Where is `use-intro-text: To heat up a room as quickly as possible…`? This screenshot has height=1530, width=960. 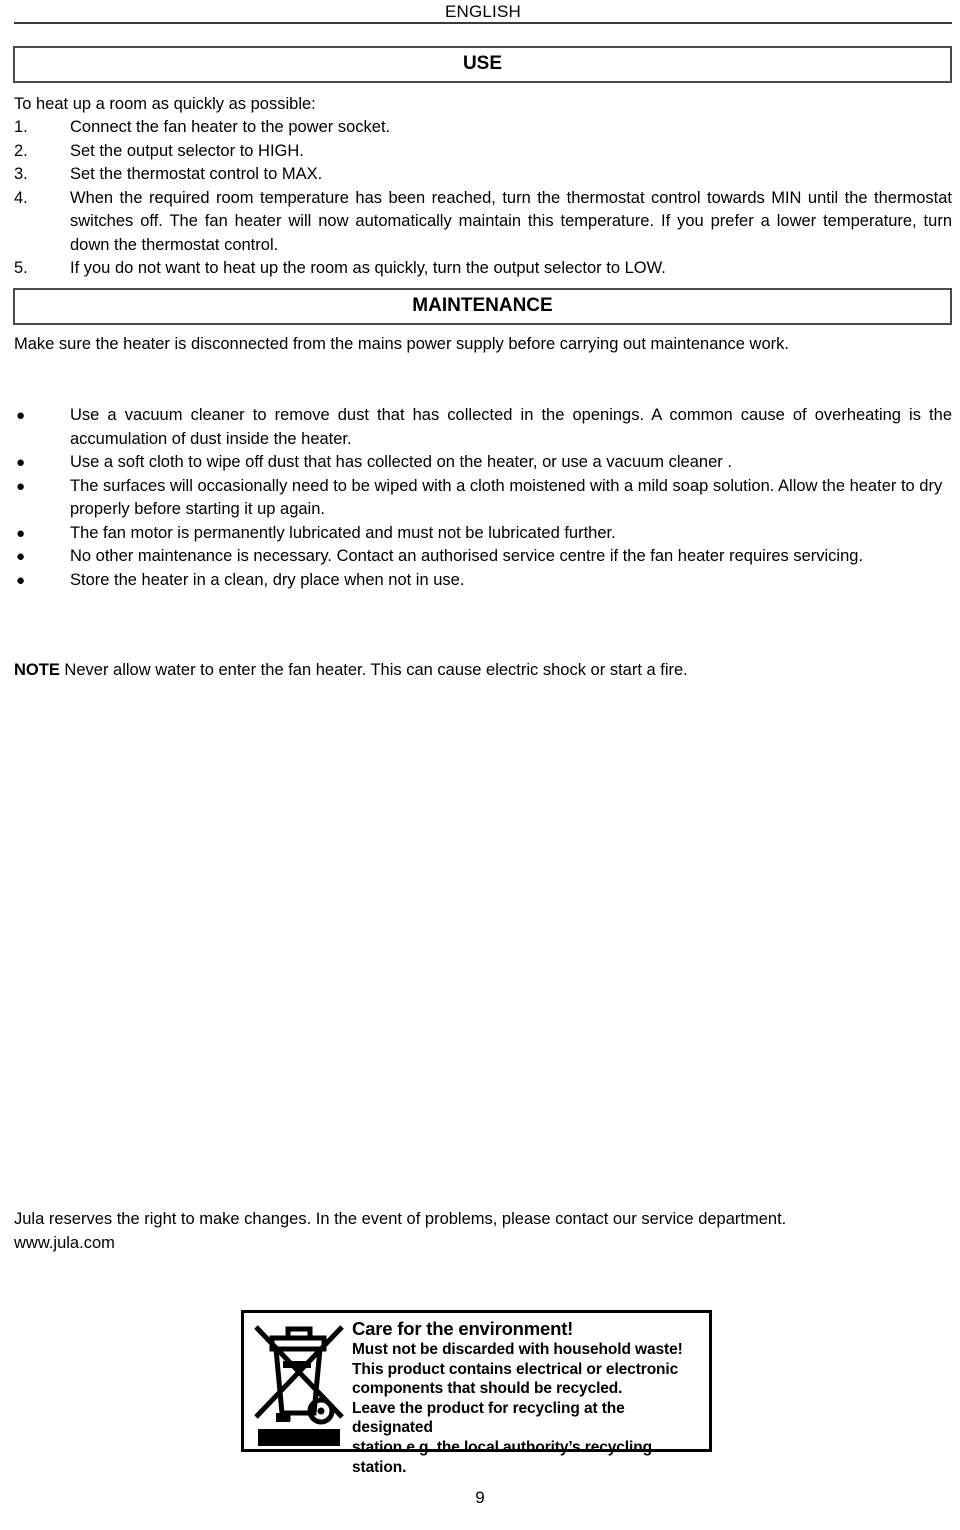 use-intro-text: To heat up a room as quickly as possible… is located at coordinates (165, 104).